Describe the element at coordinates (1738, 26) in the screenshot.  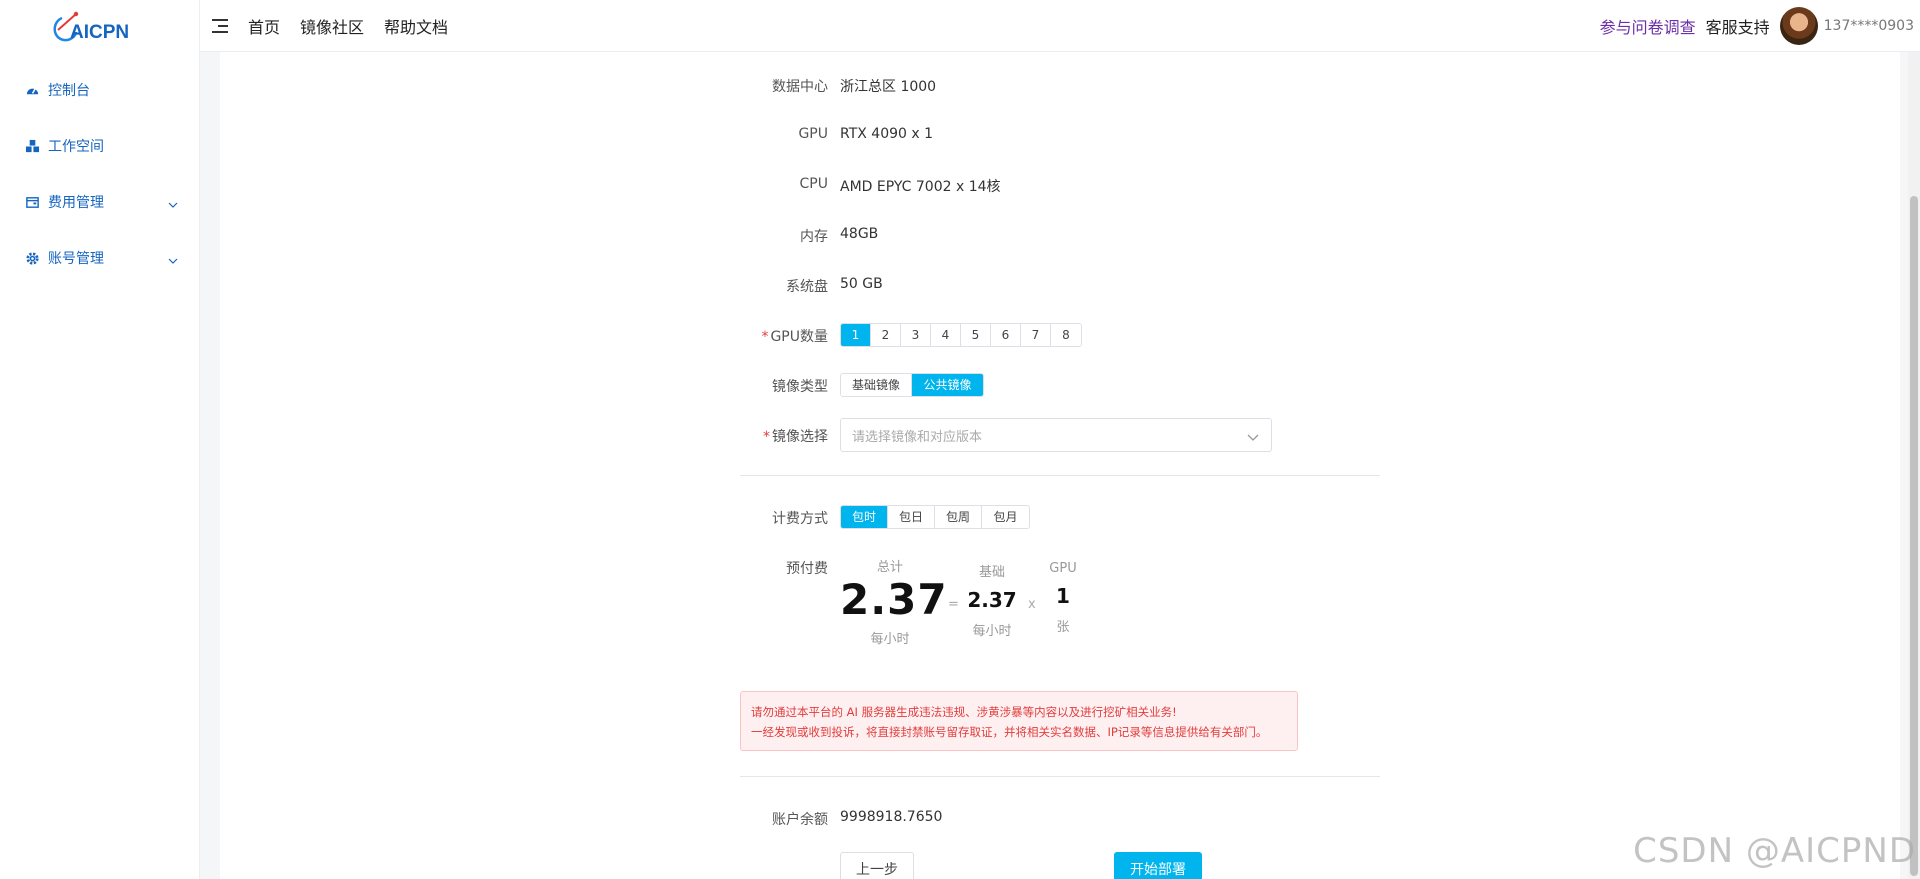
I see `support-link: 客服支持` at that location.